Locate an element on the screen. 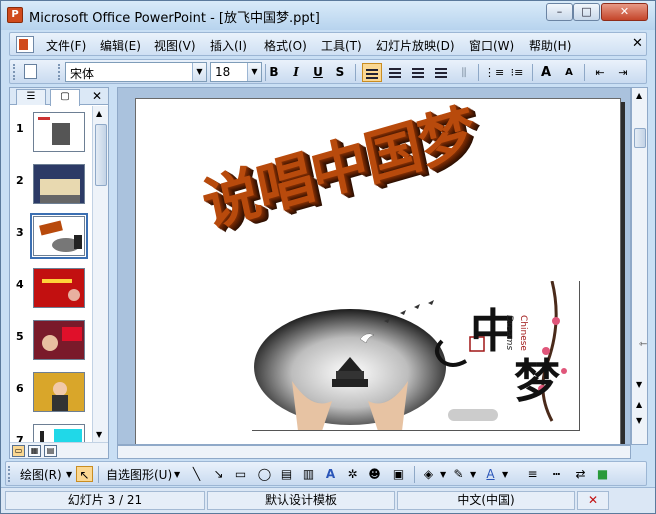  menu-tools: 工具(T) is located at coordinates (341, 45).